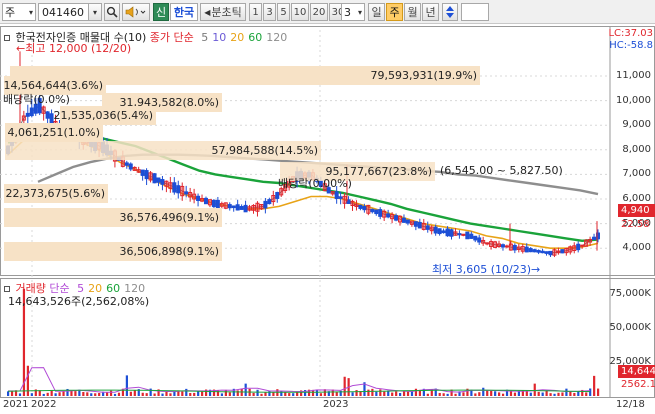 The image size is (655, 414). What do you see at coordinates (277, 37) in the screenshot?
I see `ma-legend-120: 120` at bounding box center [277, 37].